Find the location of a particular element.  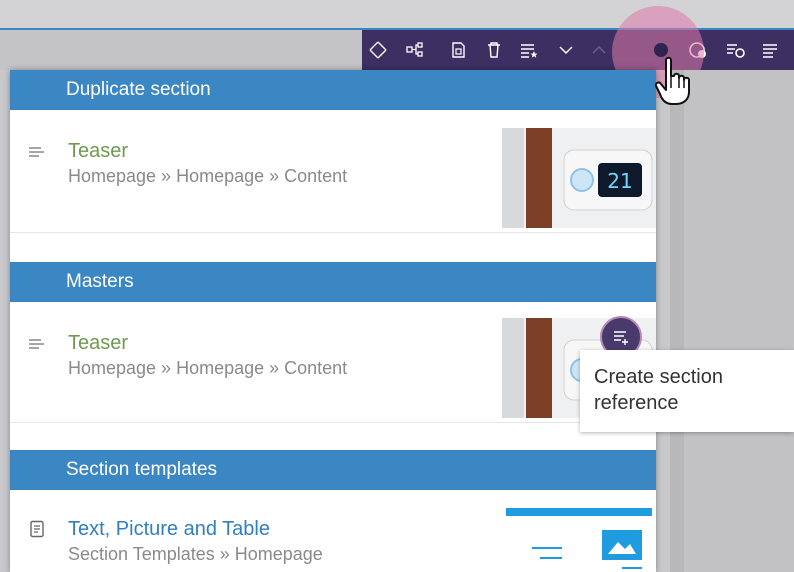

thermostat-value: 21 is located at coordinates (619, 181).